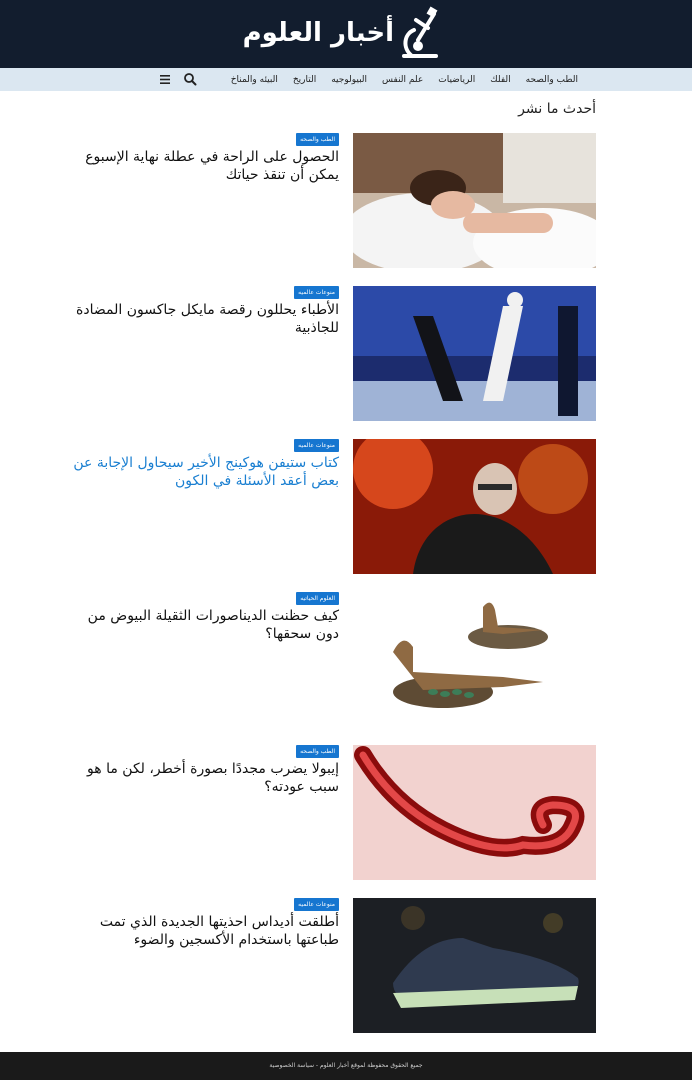  What do you see at coordinates (349, 80) in the screenshot?
I see `nav-item-biology: البيولوجيه` at bounding box center [349, 80].